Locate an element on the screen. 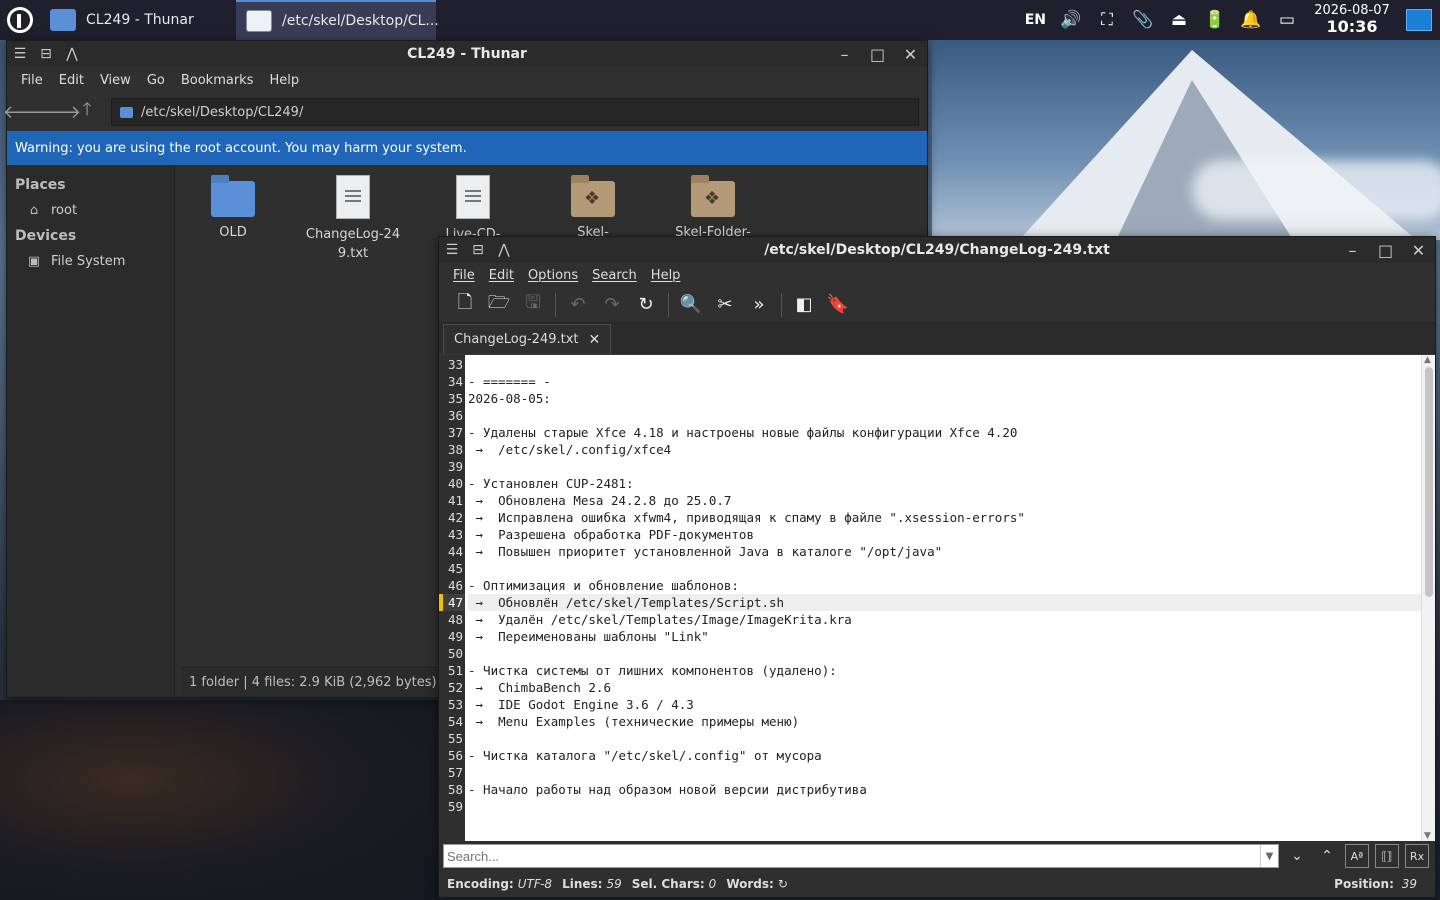 This screenshot has width=1440, height=900. whole-word-icon: ⟦⟧ is located at coordinates (1387, 856).